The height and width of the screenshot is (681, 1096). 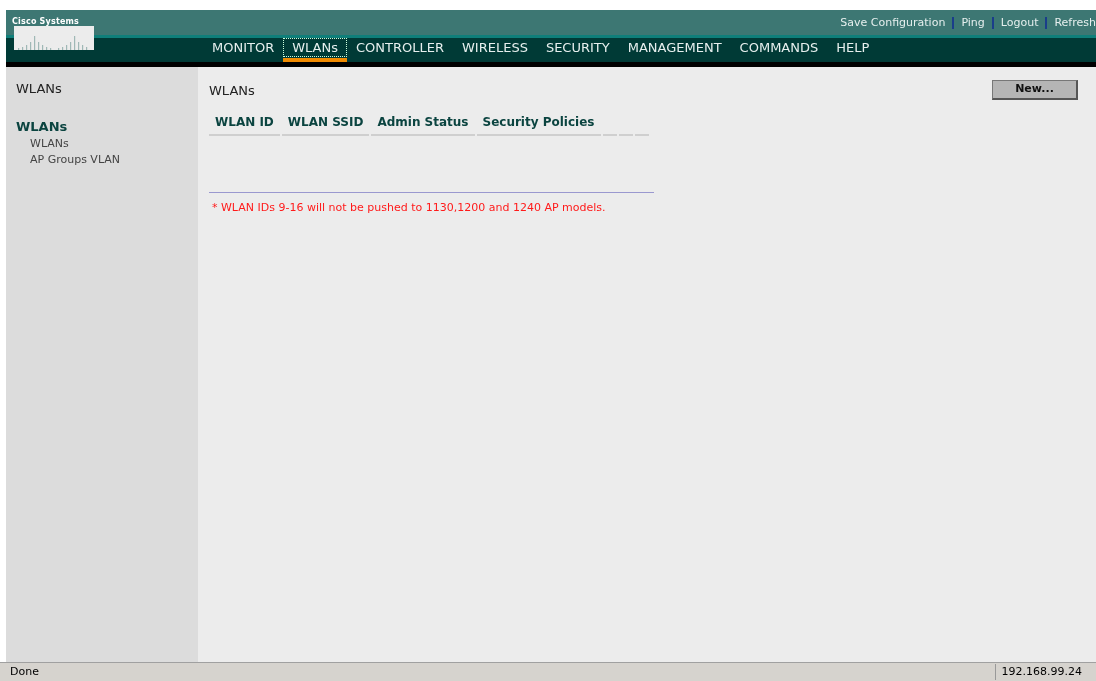 What do you see at coordinates (853, 50) in the screenshot?
I see `nav-tab: HELP` at bounding box center [853, 50].